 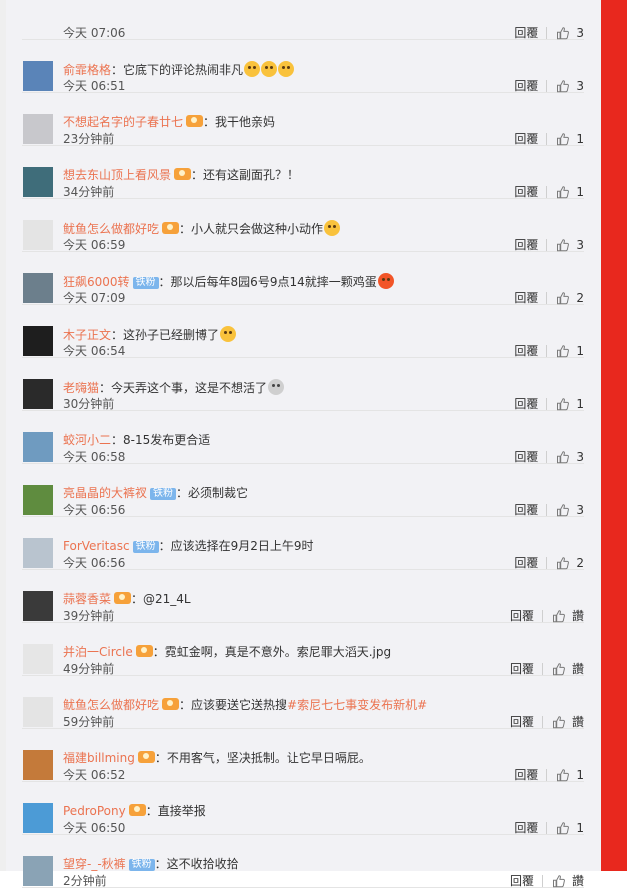 I want to click on comment-actions: 回覆 1, so click(x=549, y=191).